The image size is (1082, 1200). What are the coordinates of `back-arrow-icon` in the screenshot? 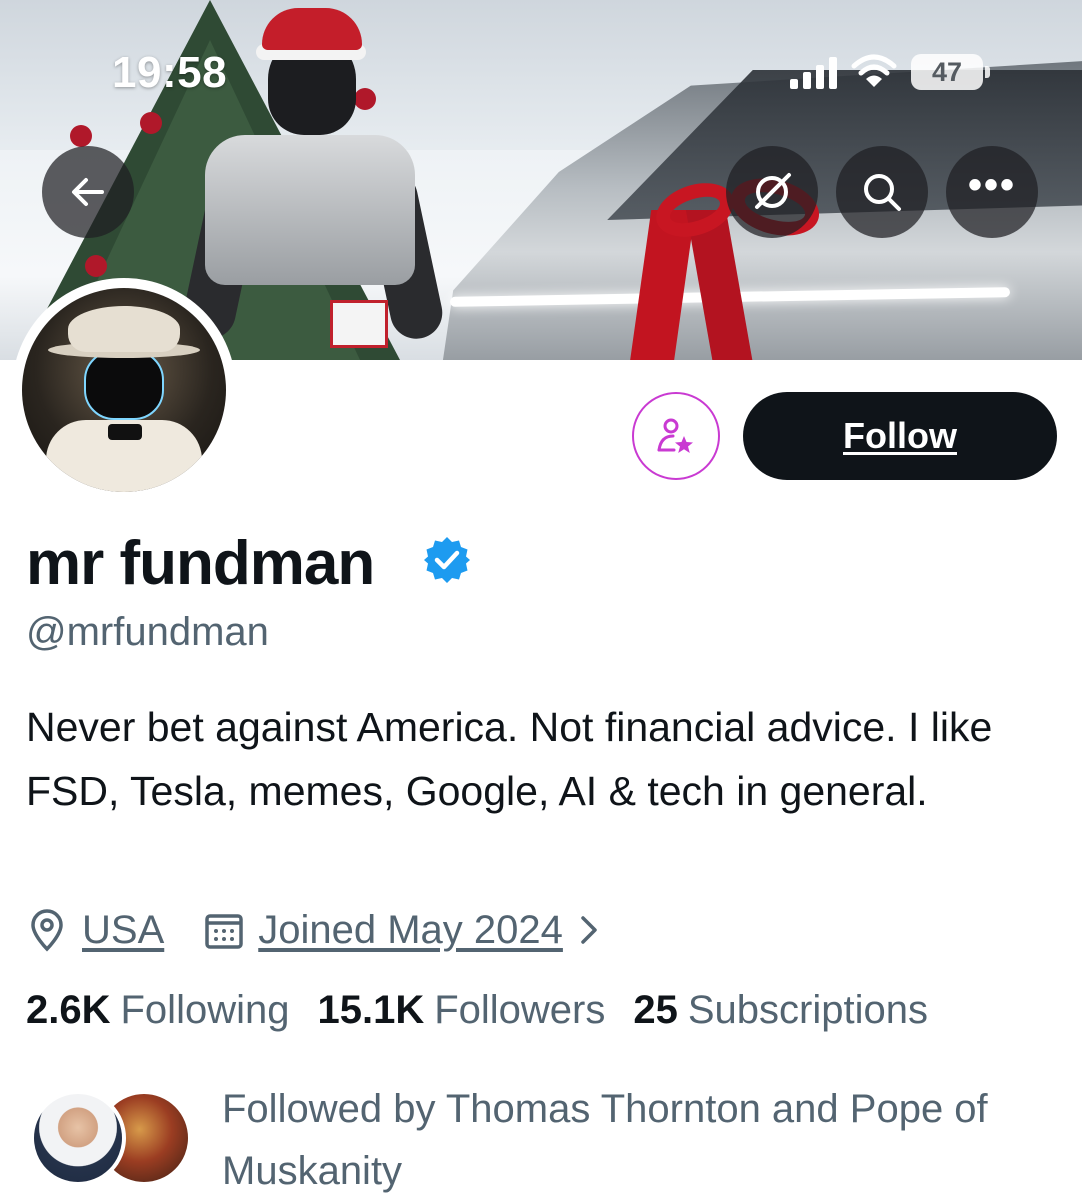 It's located at (88, 192).